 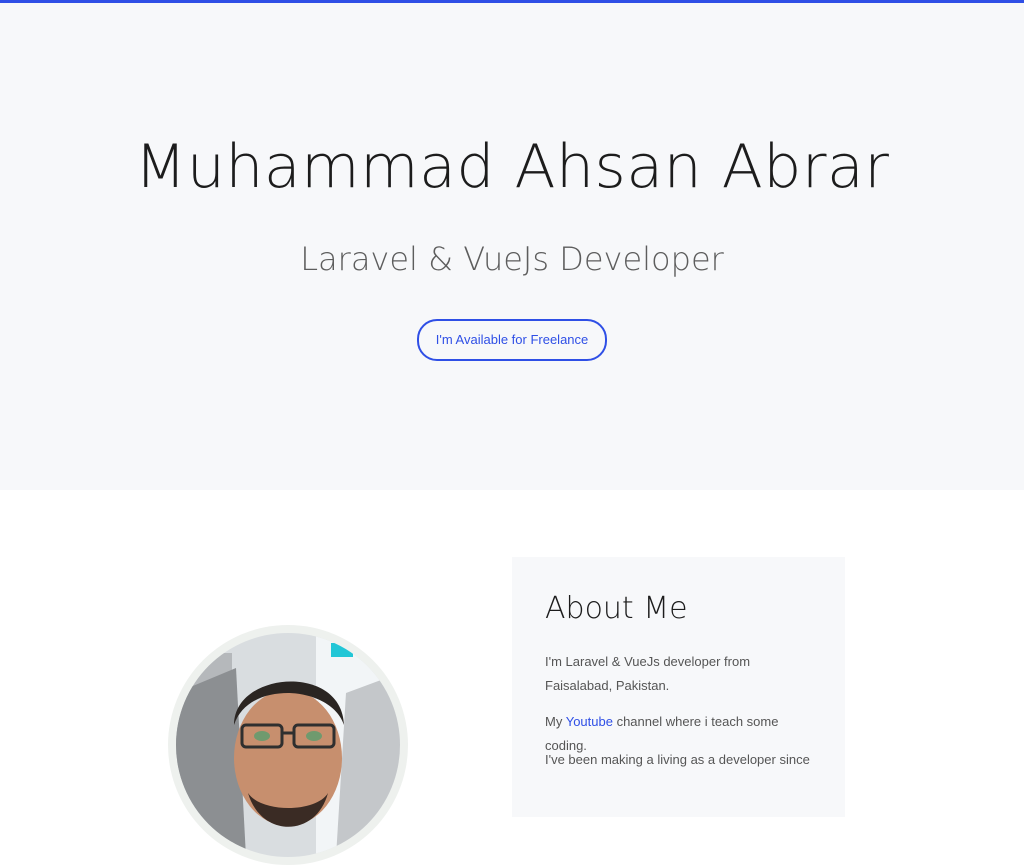 I want to click on avatar-photo-icon, so click(x=288, y=745).